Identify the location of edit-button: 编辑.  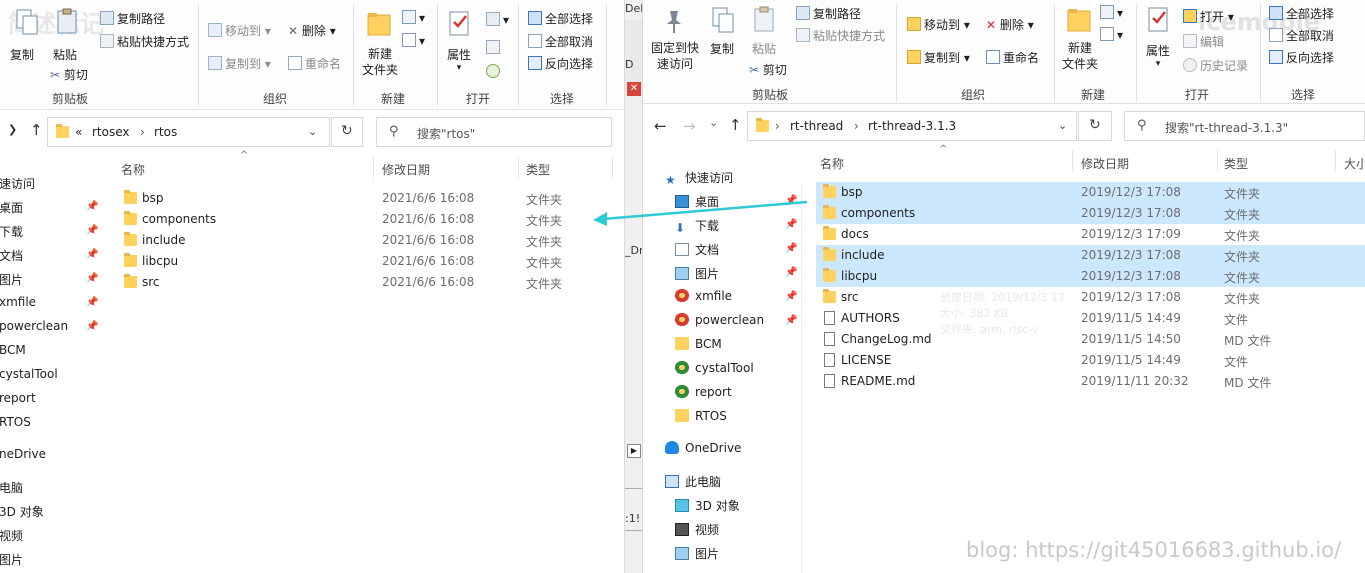
(1203, 41).